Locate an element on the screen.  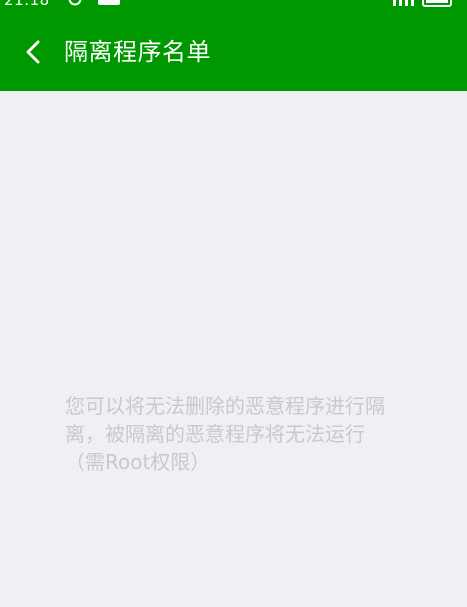
empty-state-line: 离，被隔离的恶意程序将无法运行 is located at coordinates (215, 434).